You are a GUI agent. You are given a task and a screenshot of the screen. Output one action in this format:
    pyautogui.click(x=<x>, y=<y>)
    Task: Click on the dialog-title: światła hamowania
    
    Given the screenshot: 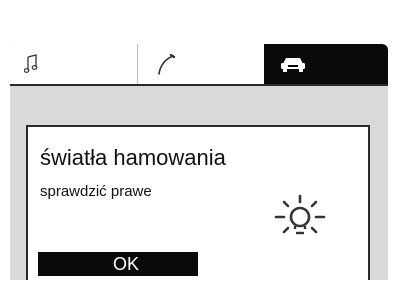 What is the action you would take?
    pyautogui.click(x=133, y=157)
    